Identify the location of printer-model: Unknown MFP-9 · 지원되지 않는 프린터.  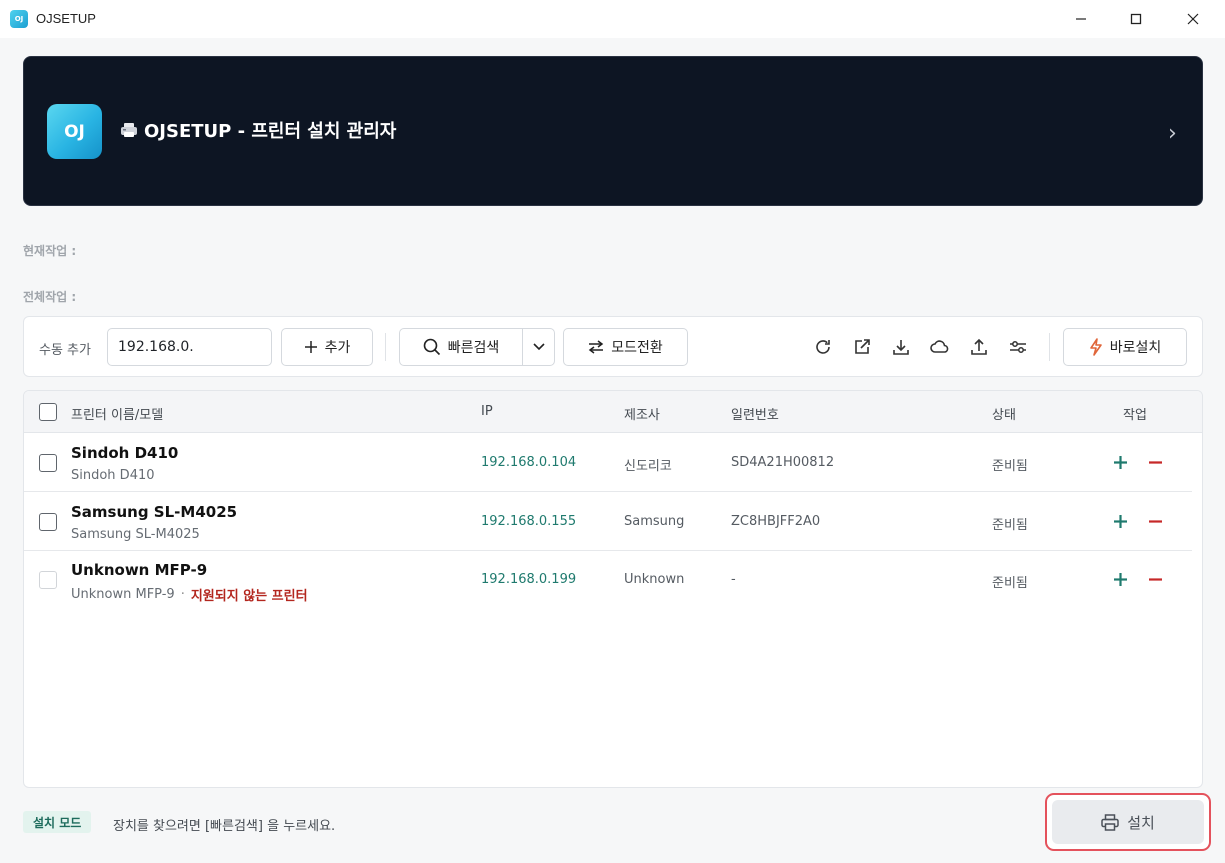
(189, 594).